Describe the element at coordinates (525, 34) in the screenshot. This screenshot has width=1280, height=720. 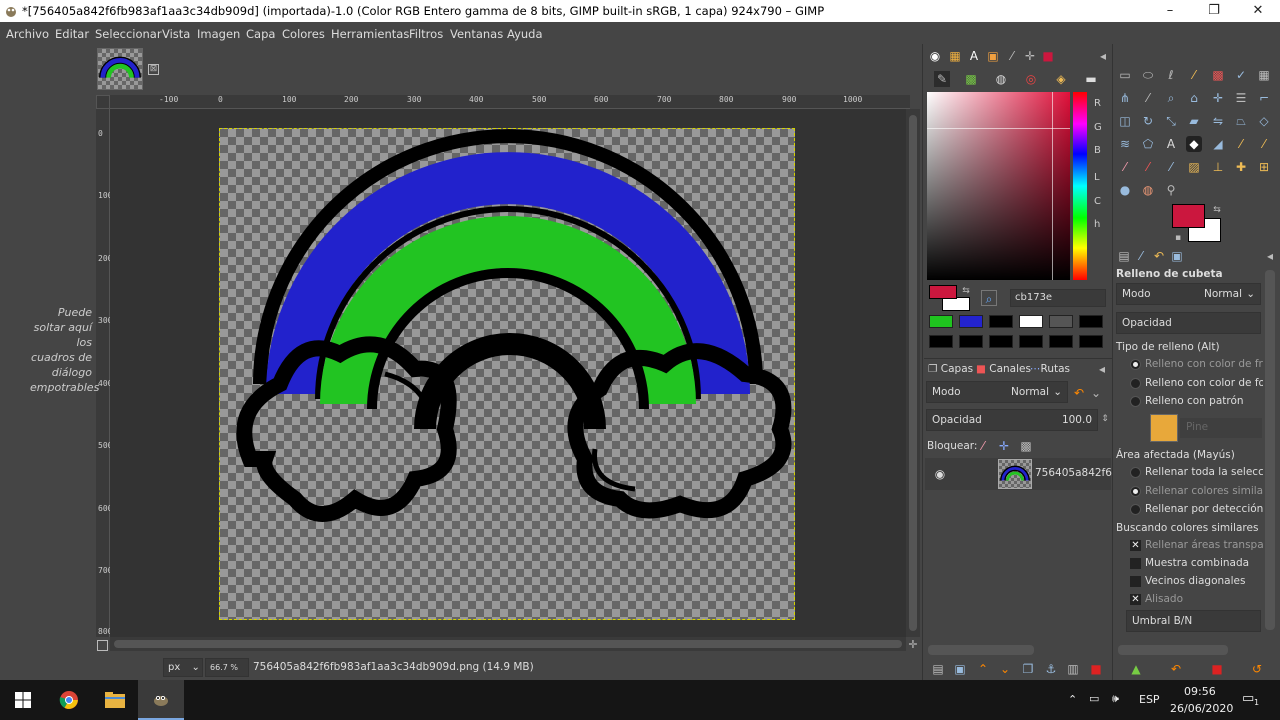
I see `menu-ayuda: Ayuda` at that location.